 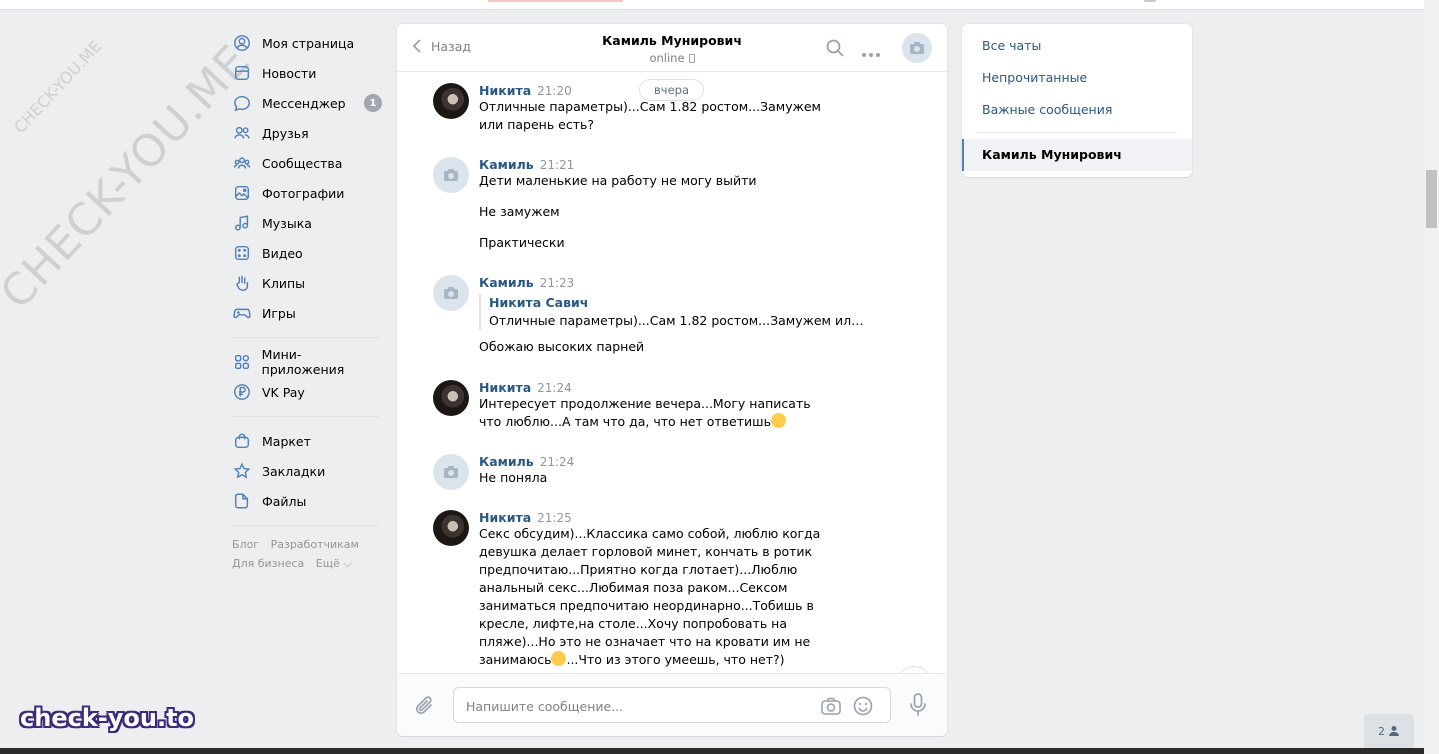 I want to click on nav-label: Маркет, so click(x=286, y=441).